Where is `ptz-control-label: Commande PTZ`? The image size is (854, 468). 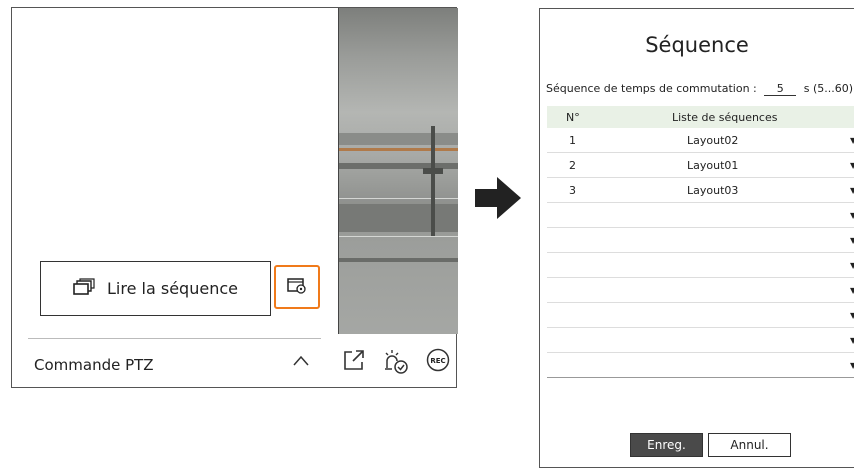
ptz-control-label: Commande PTZ is located at coordinates (94, 365).